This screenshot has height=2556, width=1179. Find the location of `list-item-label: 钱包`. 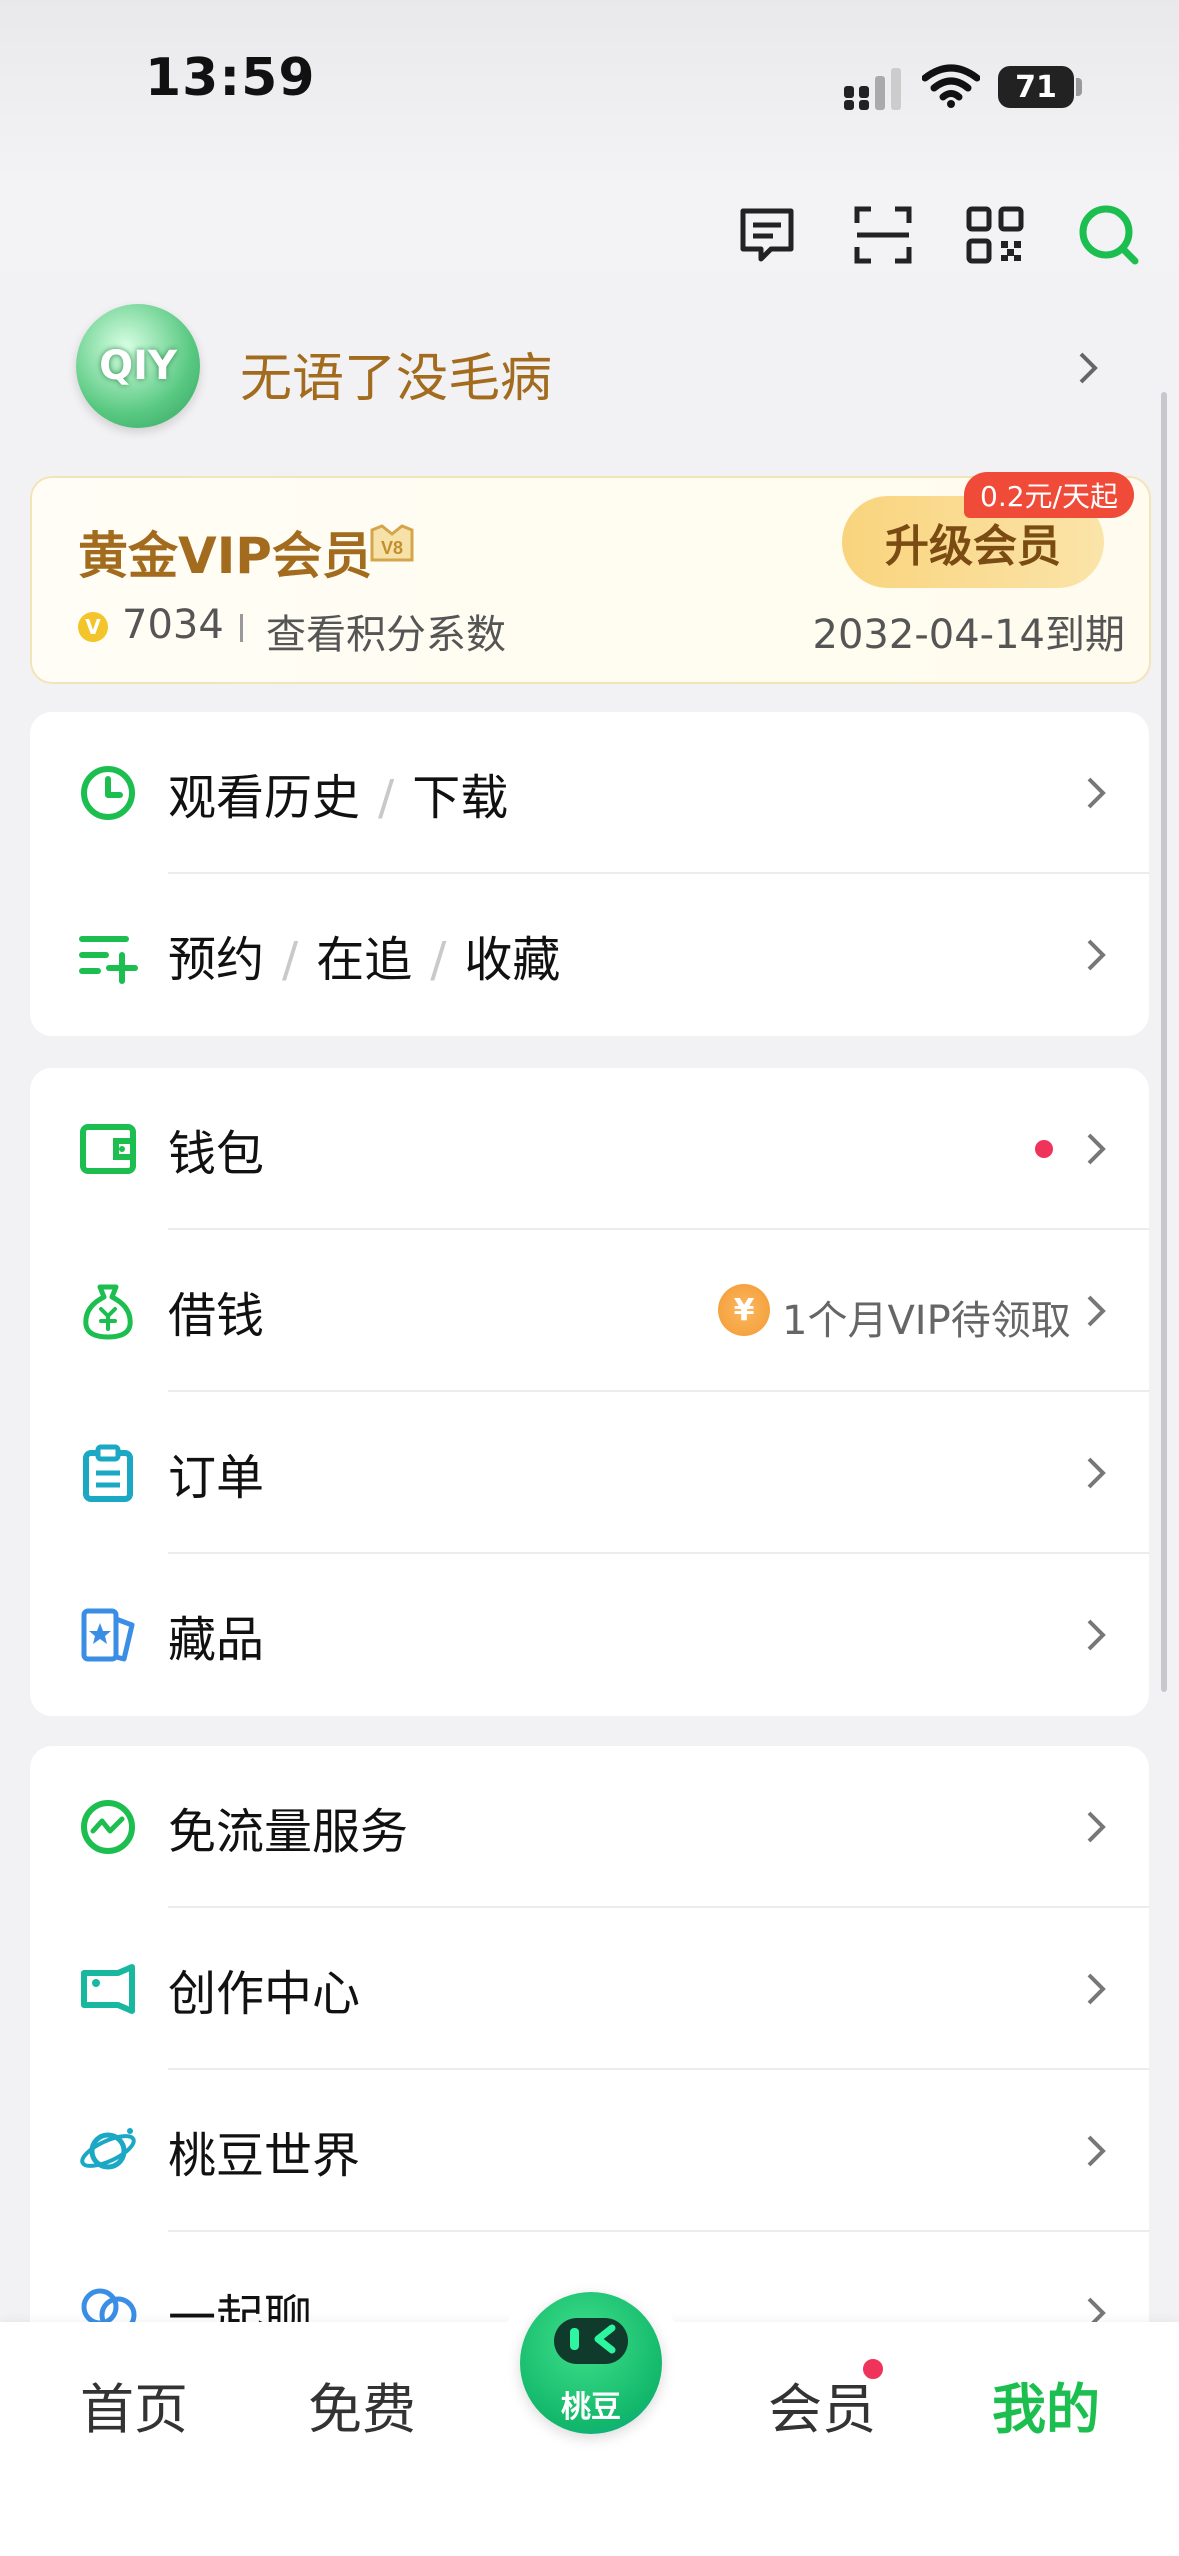

list-item-label: 钱包 is located at coordinates (216, 1154).